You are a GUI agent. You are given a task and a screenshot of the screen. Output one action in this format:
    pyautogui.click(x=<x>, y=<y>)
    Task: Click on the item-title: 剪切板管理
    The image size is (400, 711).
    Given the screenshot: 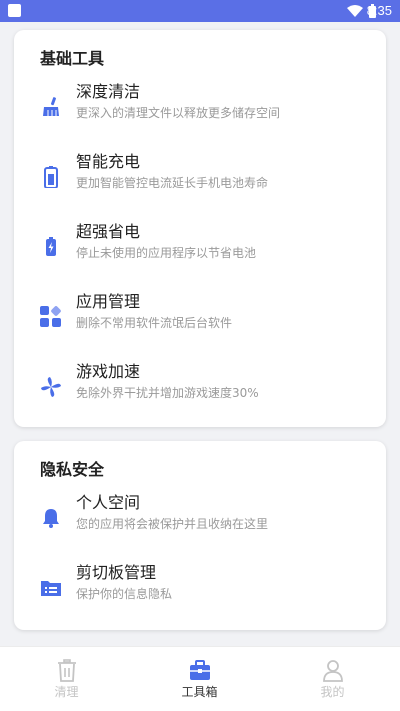 What is the action you would take?
    pyautogui.click(x=116, y=572)
    